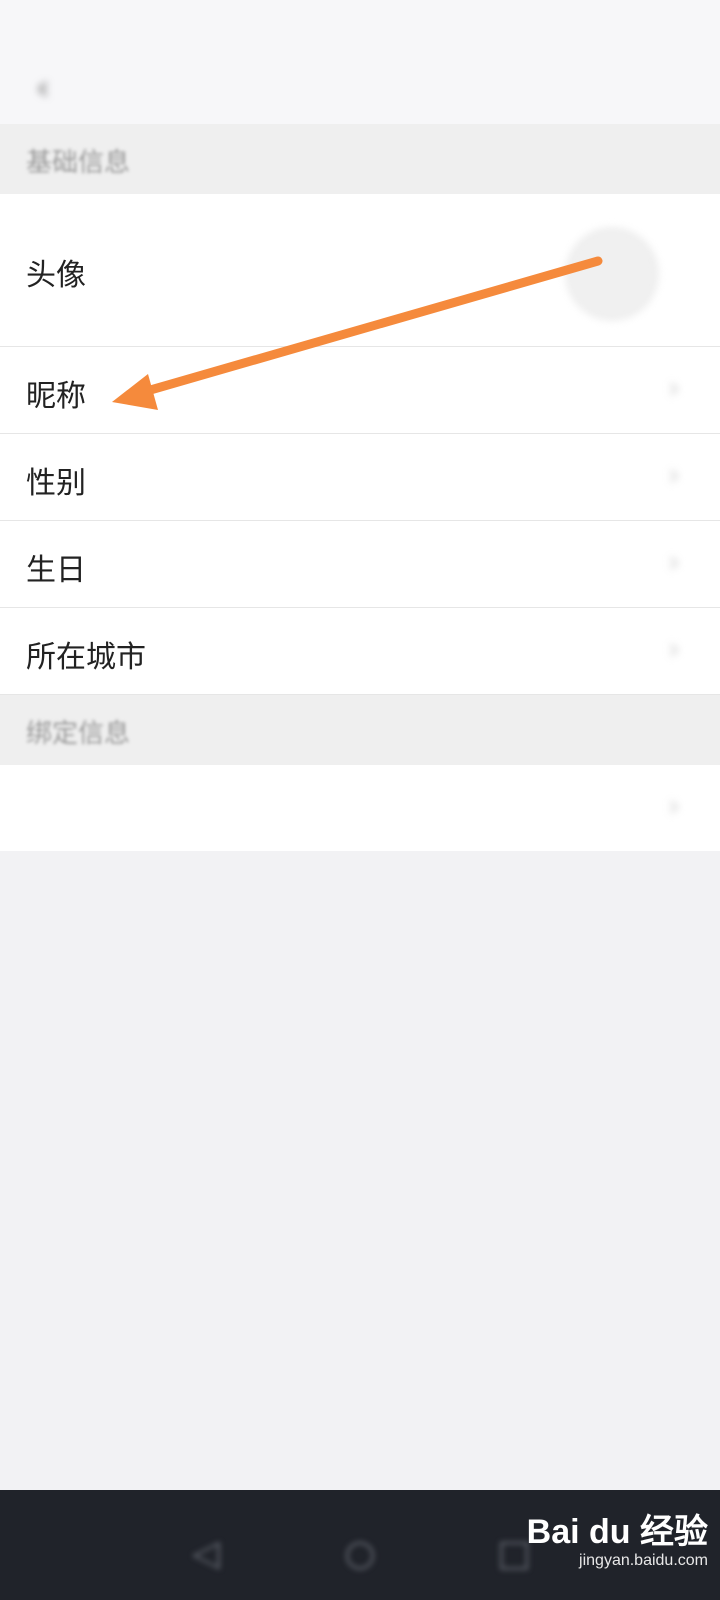 The width and height of the screenshot is (720, 1600). What do you see at coordinates (360, 1554) in the screenshot?
I see `home-circle-icon: ○` at bounding box center [360, 1554].